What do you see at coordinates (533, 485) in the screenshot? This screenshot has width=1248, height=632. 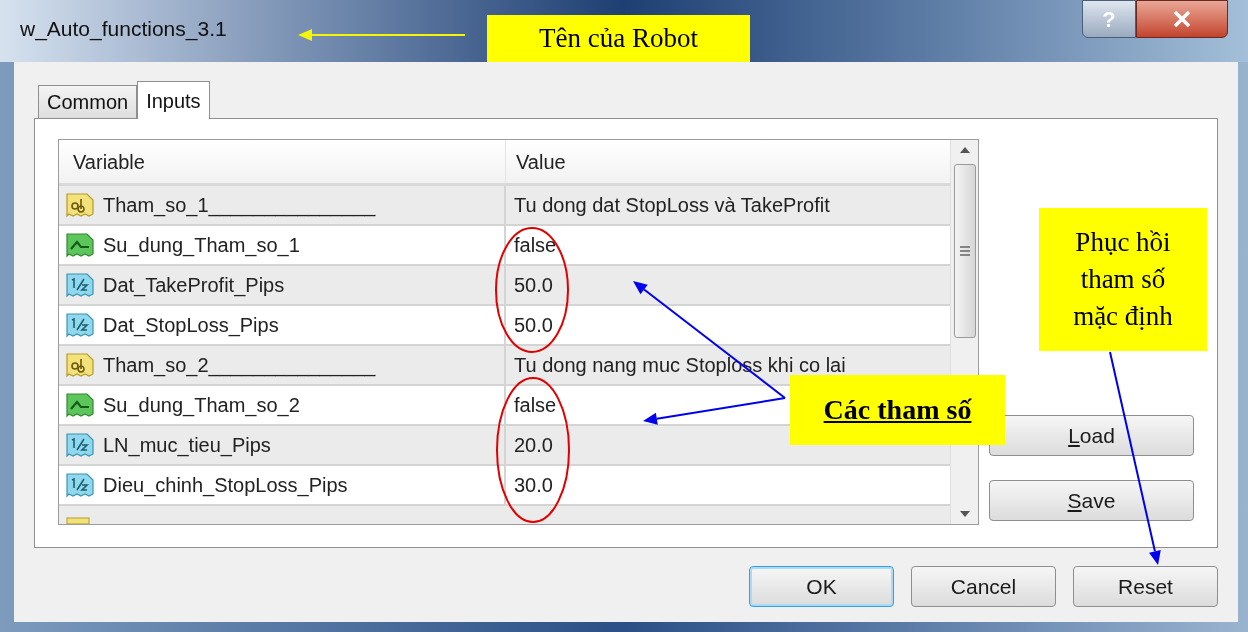 I see `variable-value: 30.0` at bounding box center [533, 485].